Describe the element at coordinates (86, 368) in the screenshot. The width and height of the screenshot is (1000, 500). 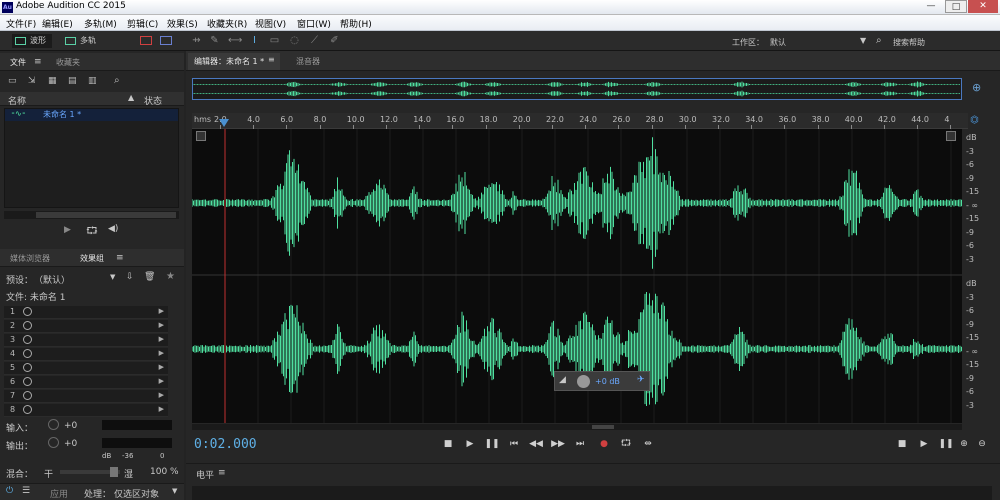
I see `effect-slot: 5 ▶` at that location.